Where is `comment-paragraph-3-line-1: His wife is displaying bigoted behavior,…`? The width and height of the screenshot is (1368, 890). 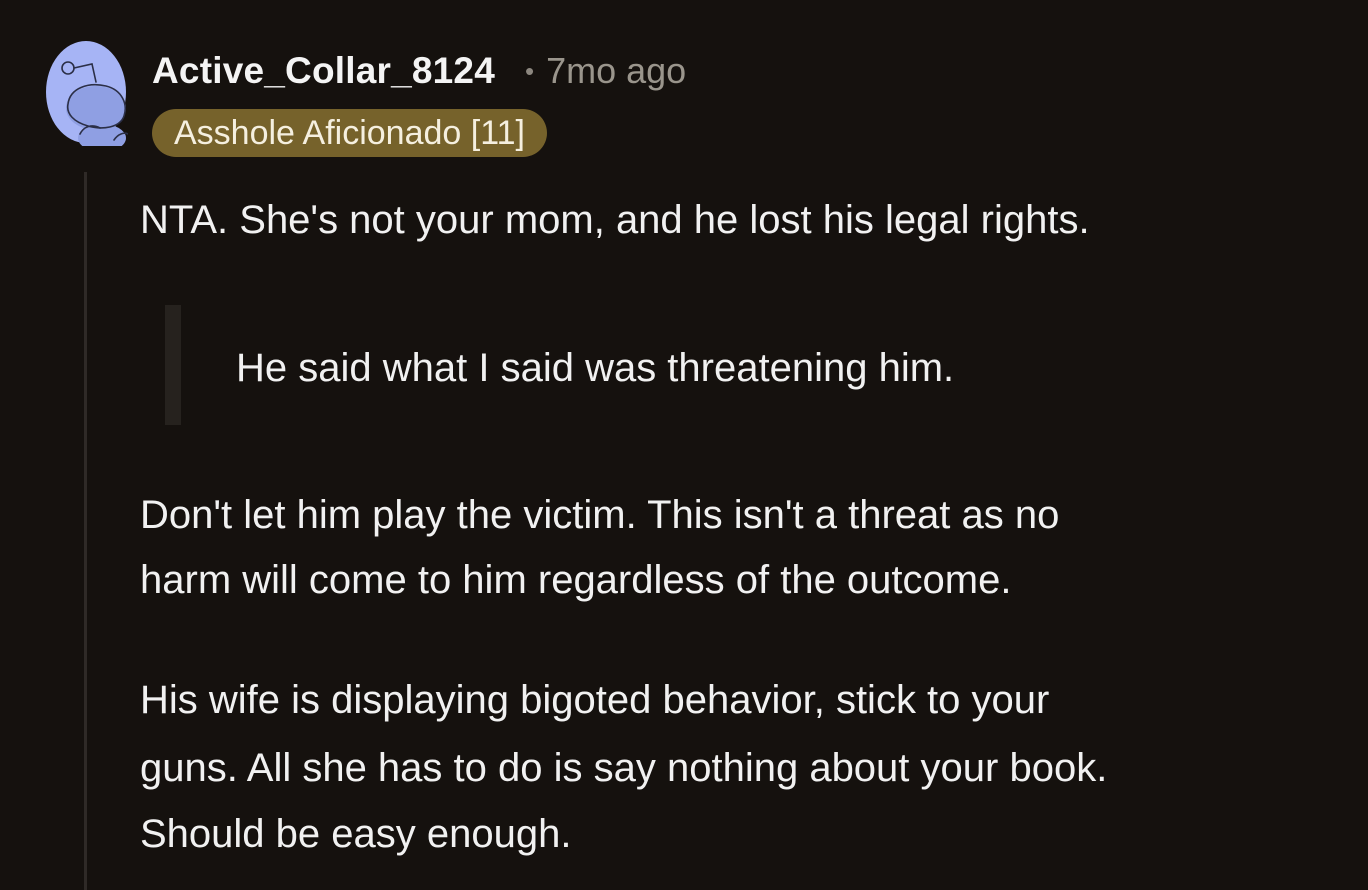
comment-paragraph-3-line-1: His wife is displaying bigoted behavior,… is located at coordinates (595, 700).